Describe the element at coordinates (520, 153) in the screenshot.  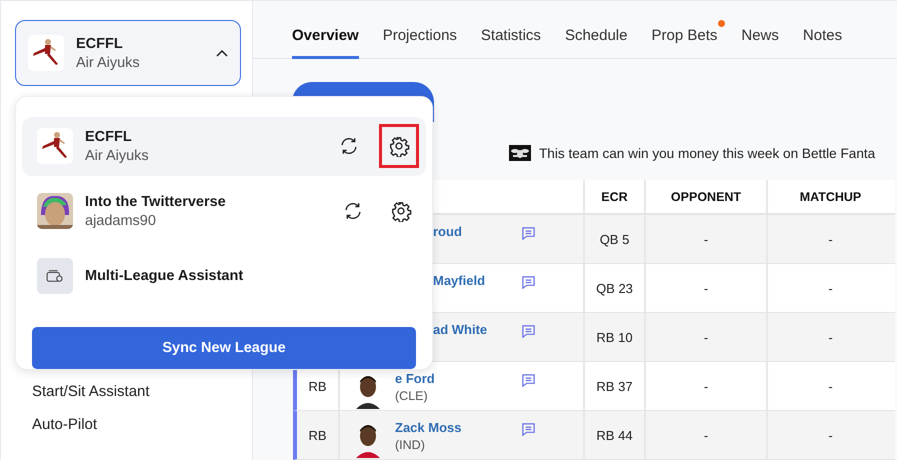
I see `bee-logo-icon` at that location.